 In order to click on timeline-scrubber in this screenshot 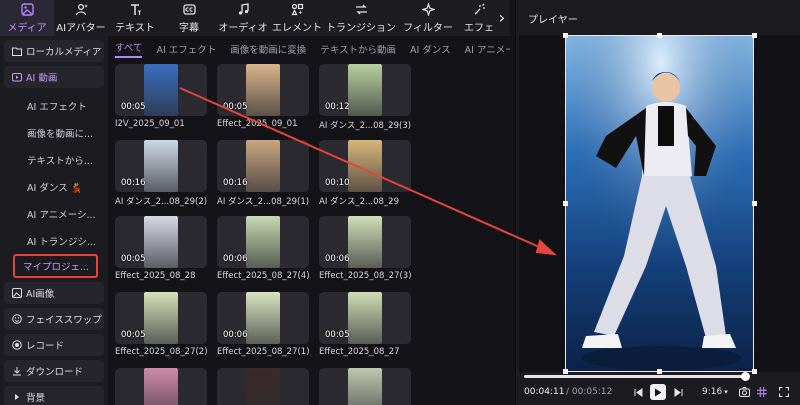, I will do `click(745, 376)`.